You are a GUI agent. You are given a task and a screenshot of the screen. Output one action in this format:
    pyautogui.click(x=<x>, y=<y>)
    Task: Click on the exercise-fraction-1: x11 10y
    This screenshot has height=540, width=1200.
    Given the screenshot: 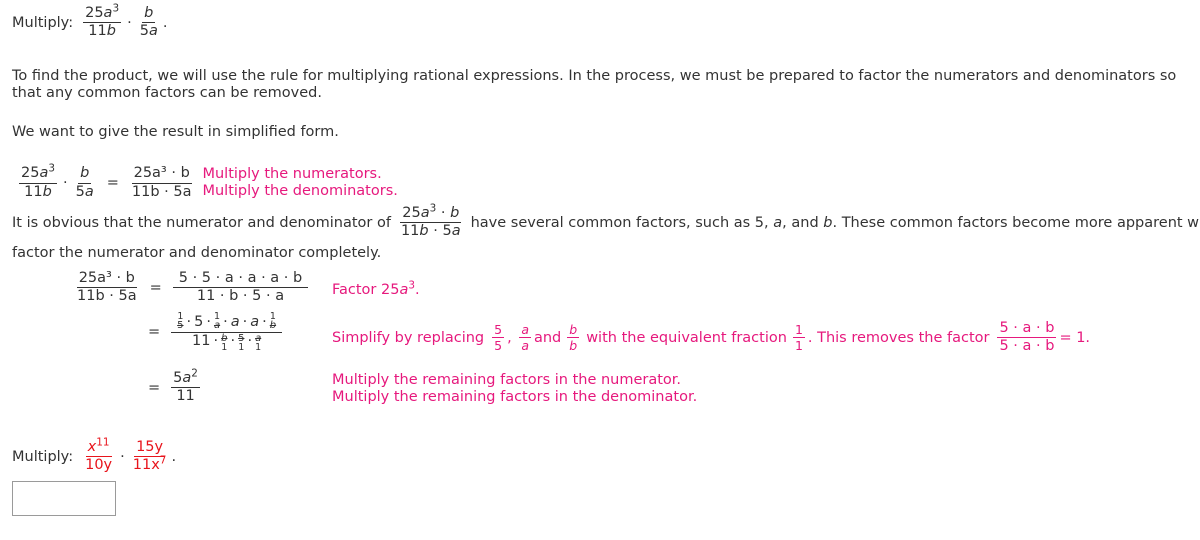 What is the action you would take?
    pyautogui.click(x=99, y=455)
    